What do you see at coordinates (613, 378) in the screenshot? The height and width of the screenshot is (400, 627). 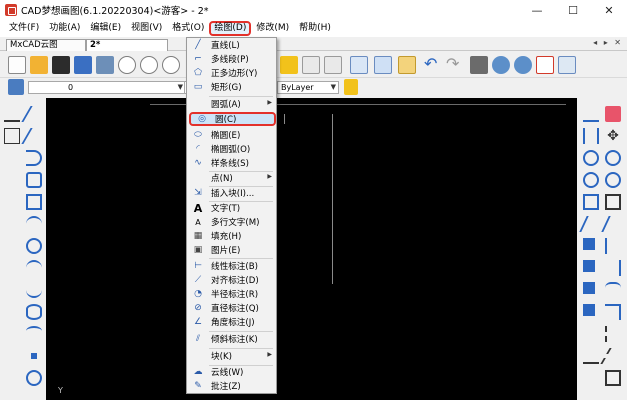 I see `draworder-icon` at bounding box center [613, 378].